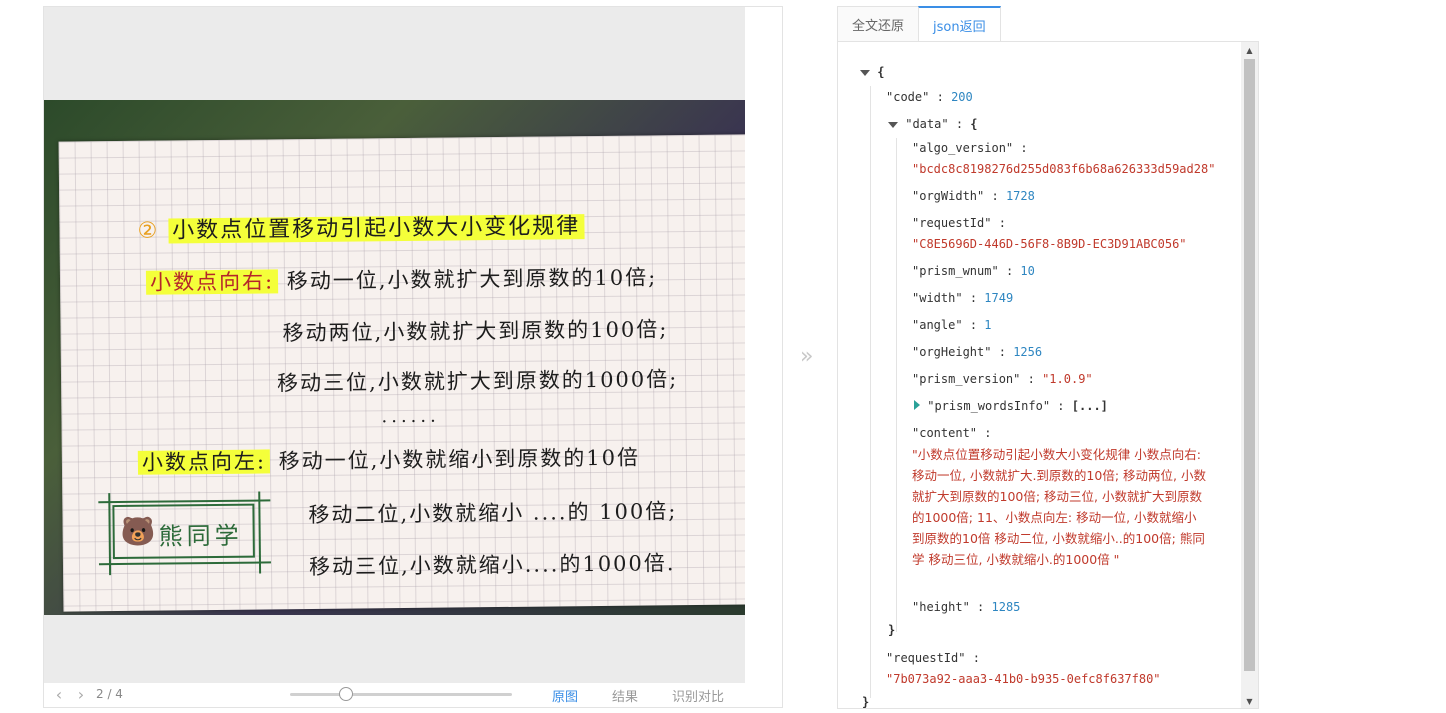 The width and height of the screenshot is (1446, 713). What do you see at coordinates (109, 694) in the screenshot?
I see `page-indicator: 2 / 4` at bounding box center [109, 694].